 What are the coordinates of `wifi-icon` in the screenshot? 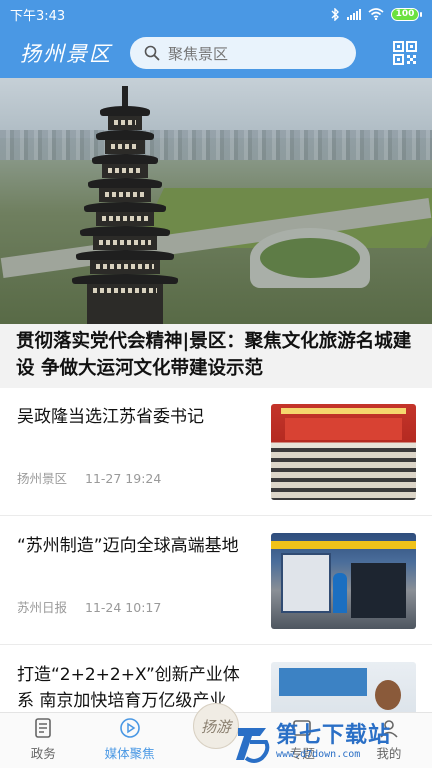 It's located at (376, 14).